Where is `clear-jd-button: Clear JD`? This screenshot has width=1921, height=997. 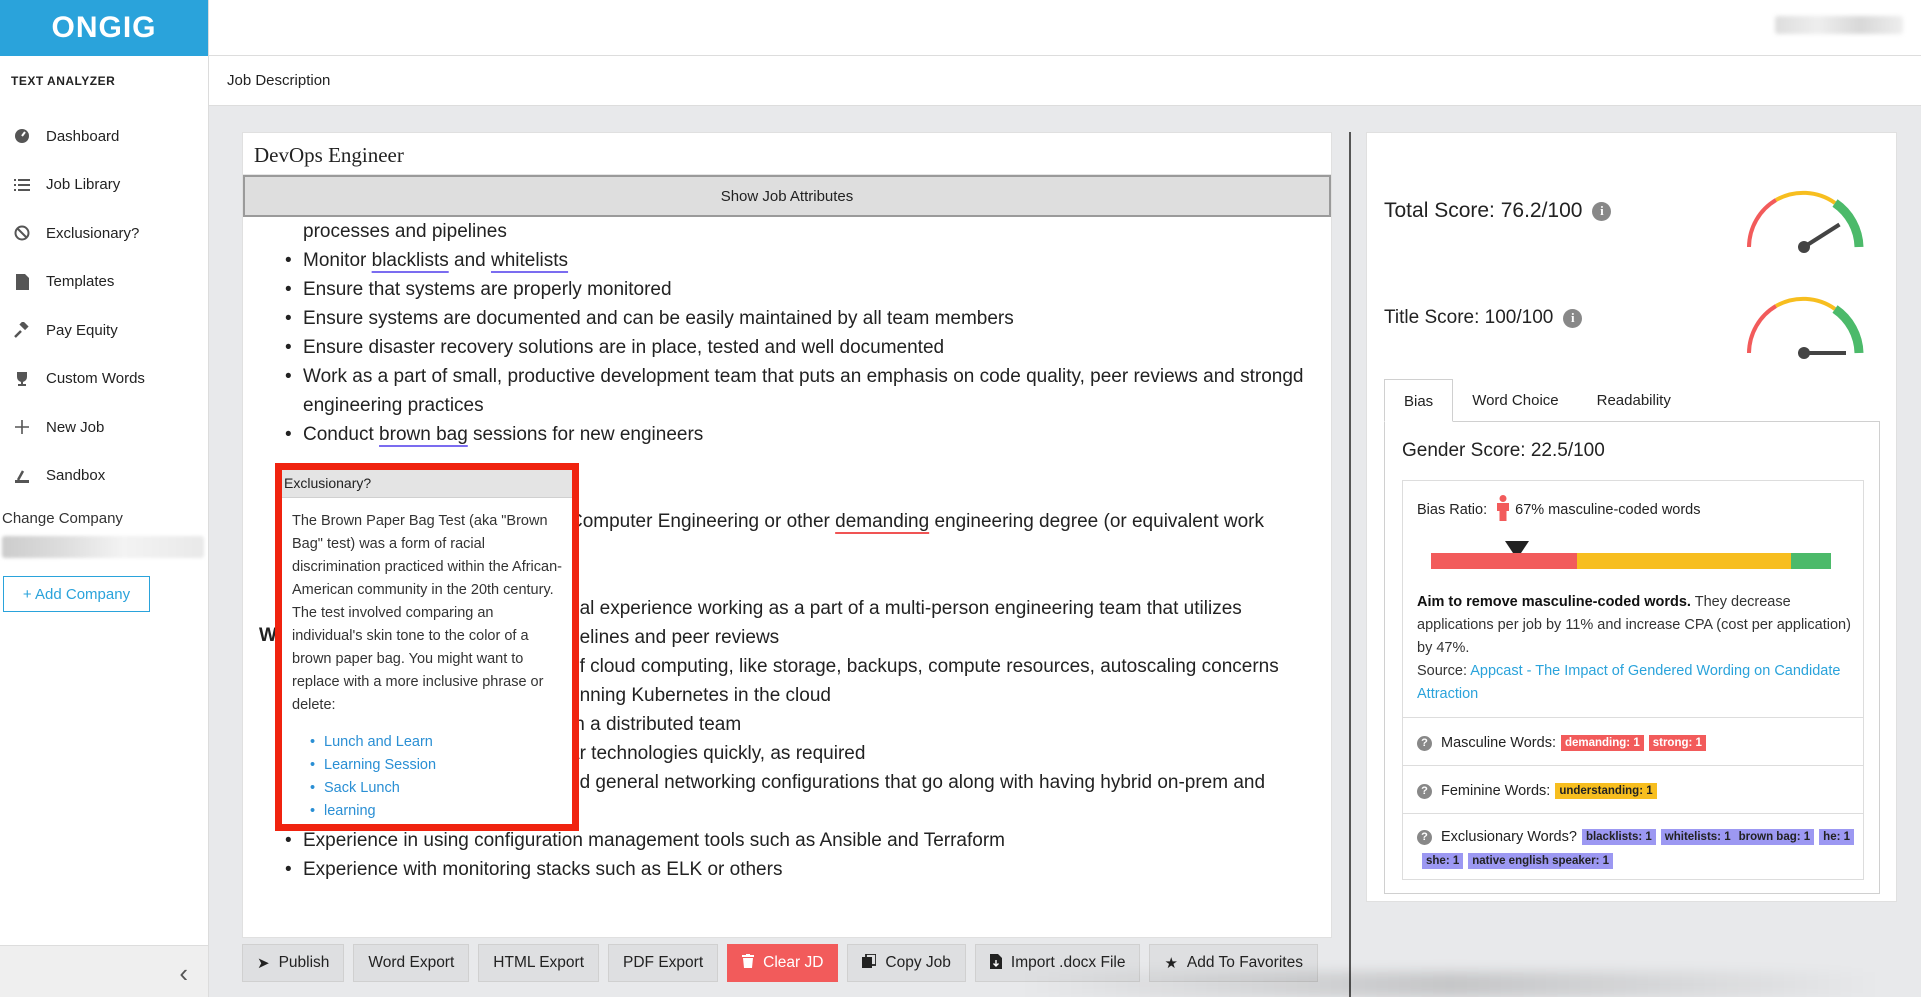
clear-jd-button: Clear JD is located at coordinates (783, 963).